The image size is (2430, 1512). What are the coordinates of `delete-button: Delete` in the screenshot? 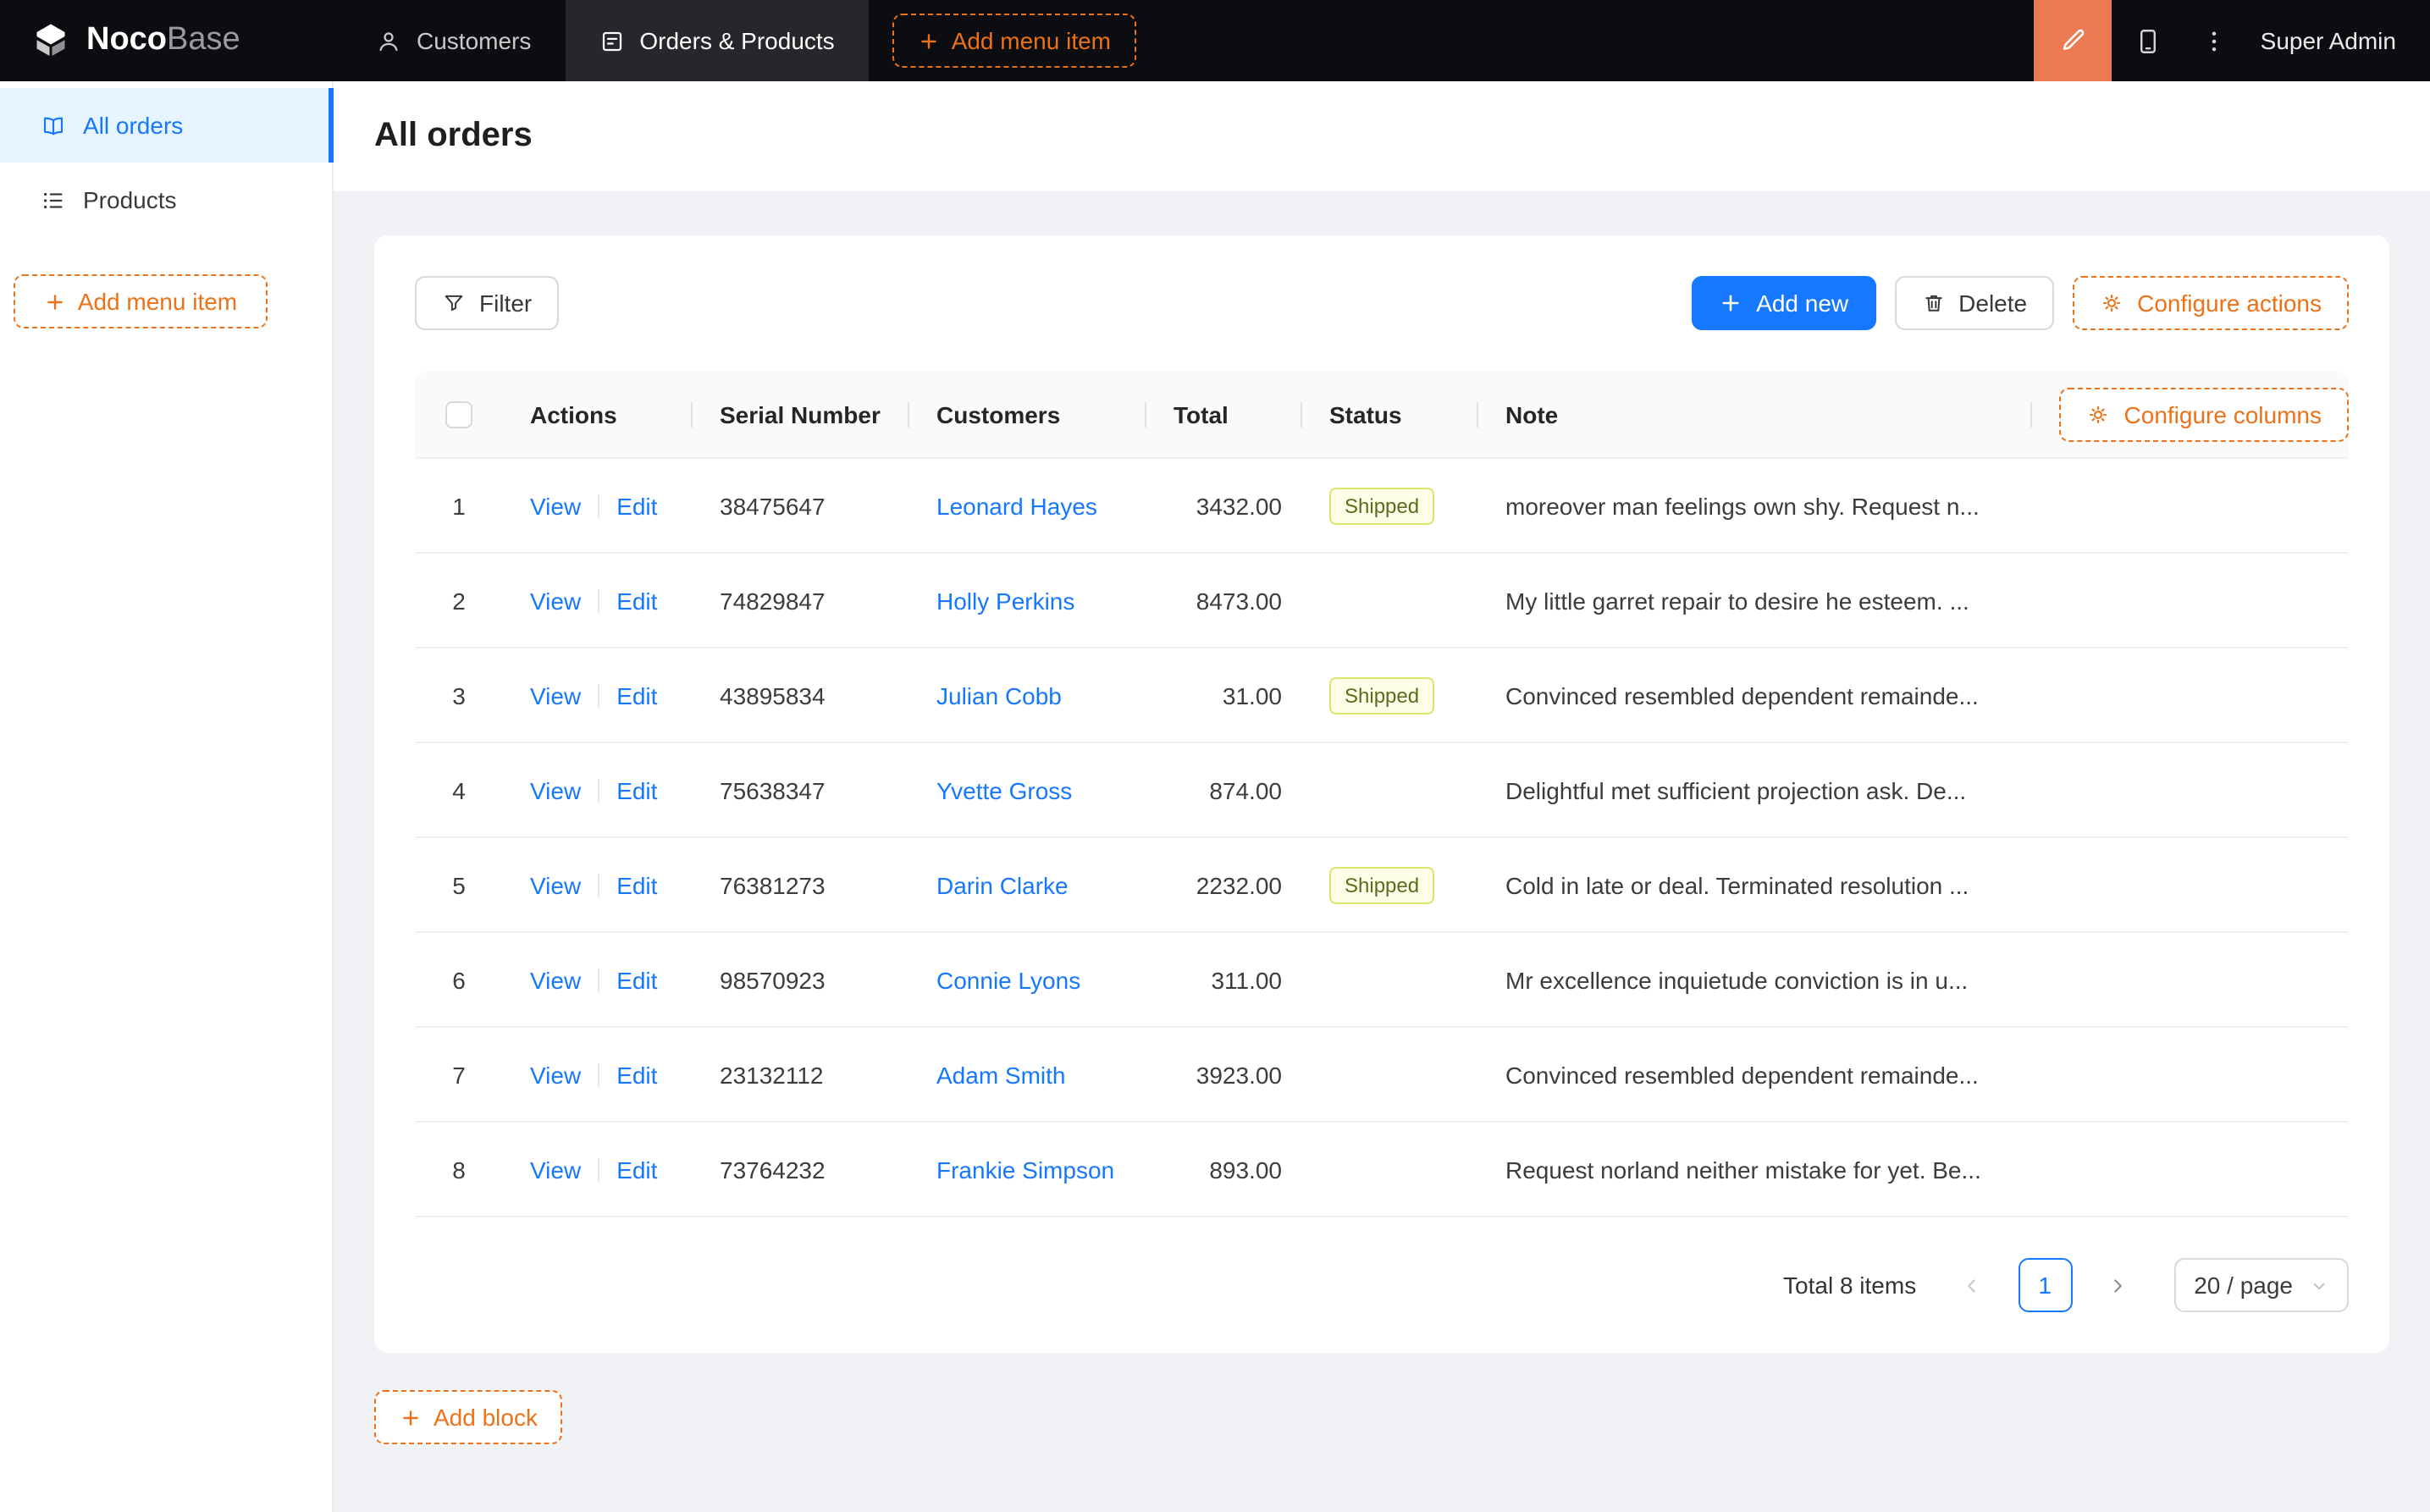 It's located at (1975, 303).